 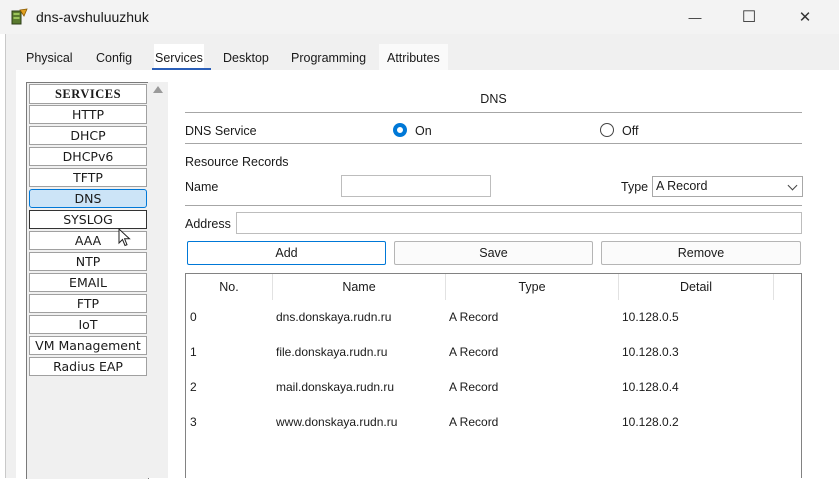 What do you see at coordinates (88, 345) in the screenshot?
I see `service-vm-management-button: VM Management` at bounding box center [88, 345].